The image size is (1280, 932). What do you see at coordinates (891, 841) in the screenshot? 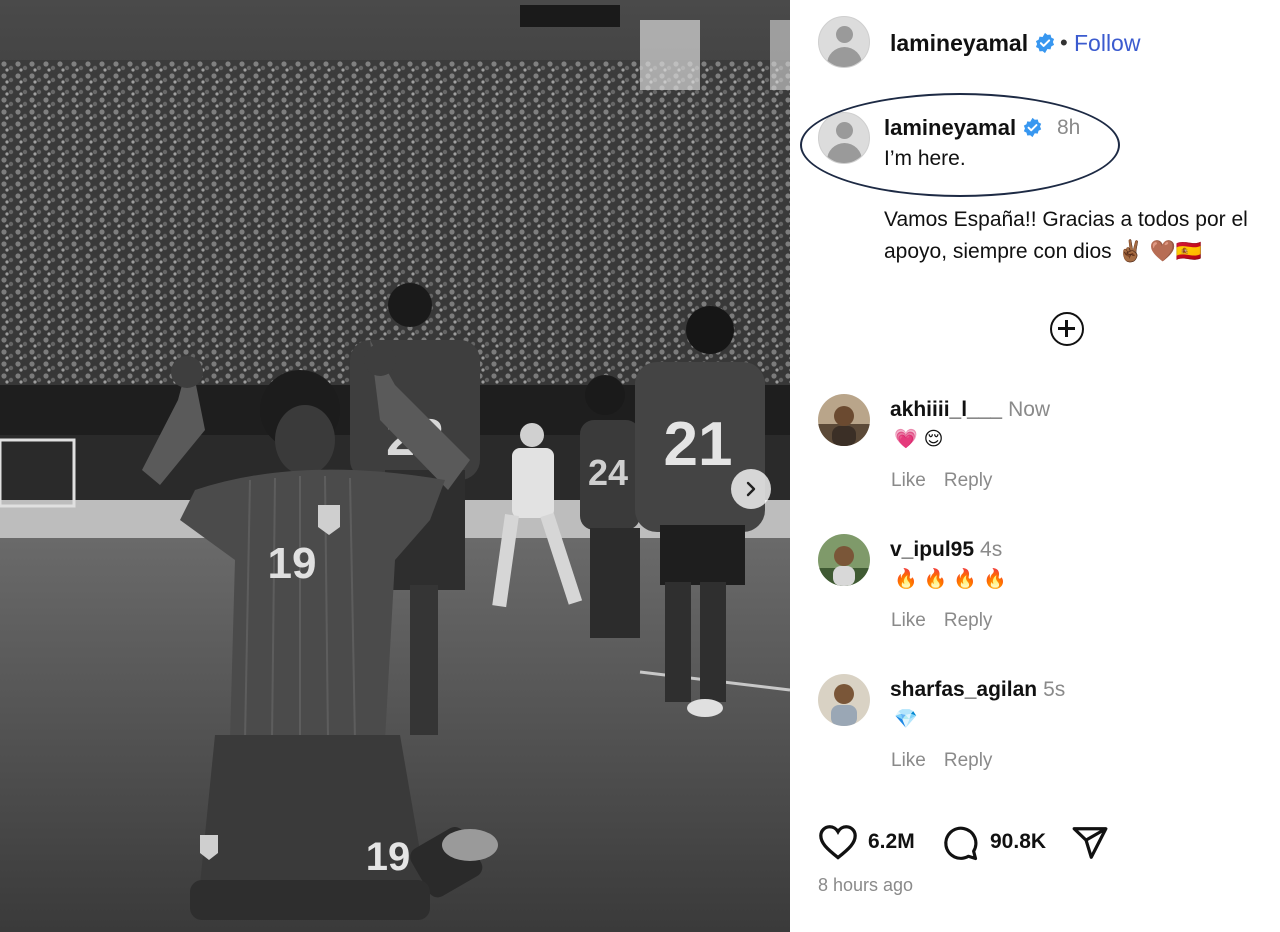
I see `like-count: 6.2M` at bounding box center [891, 841].